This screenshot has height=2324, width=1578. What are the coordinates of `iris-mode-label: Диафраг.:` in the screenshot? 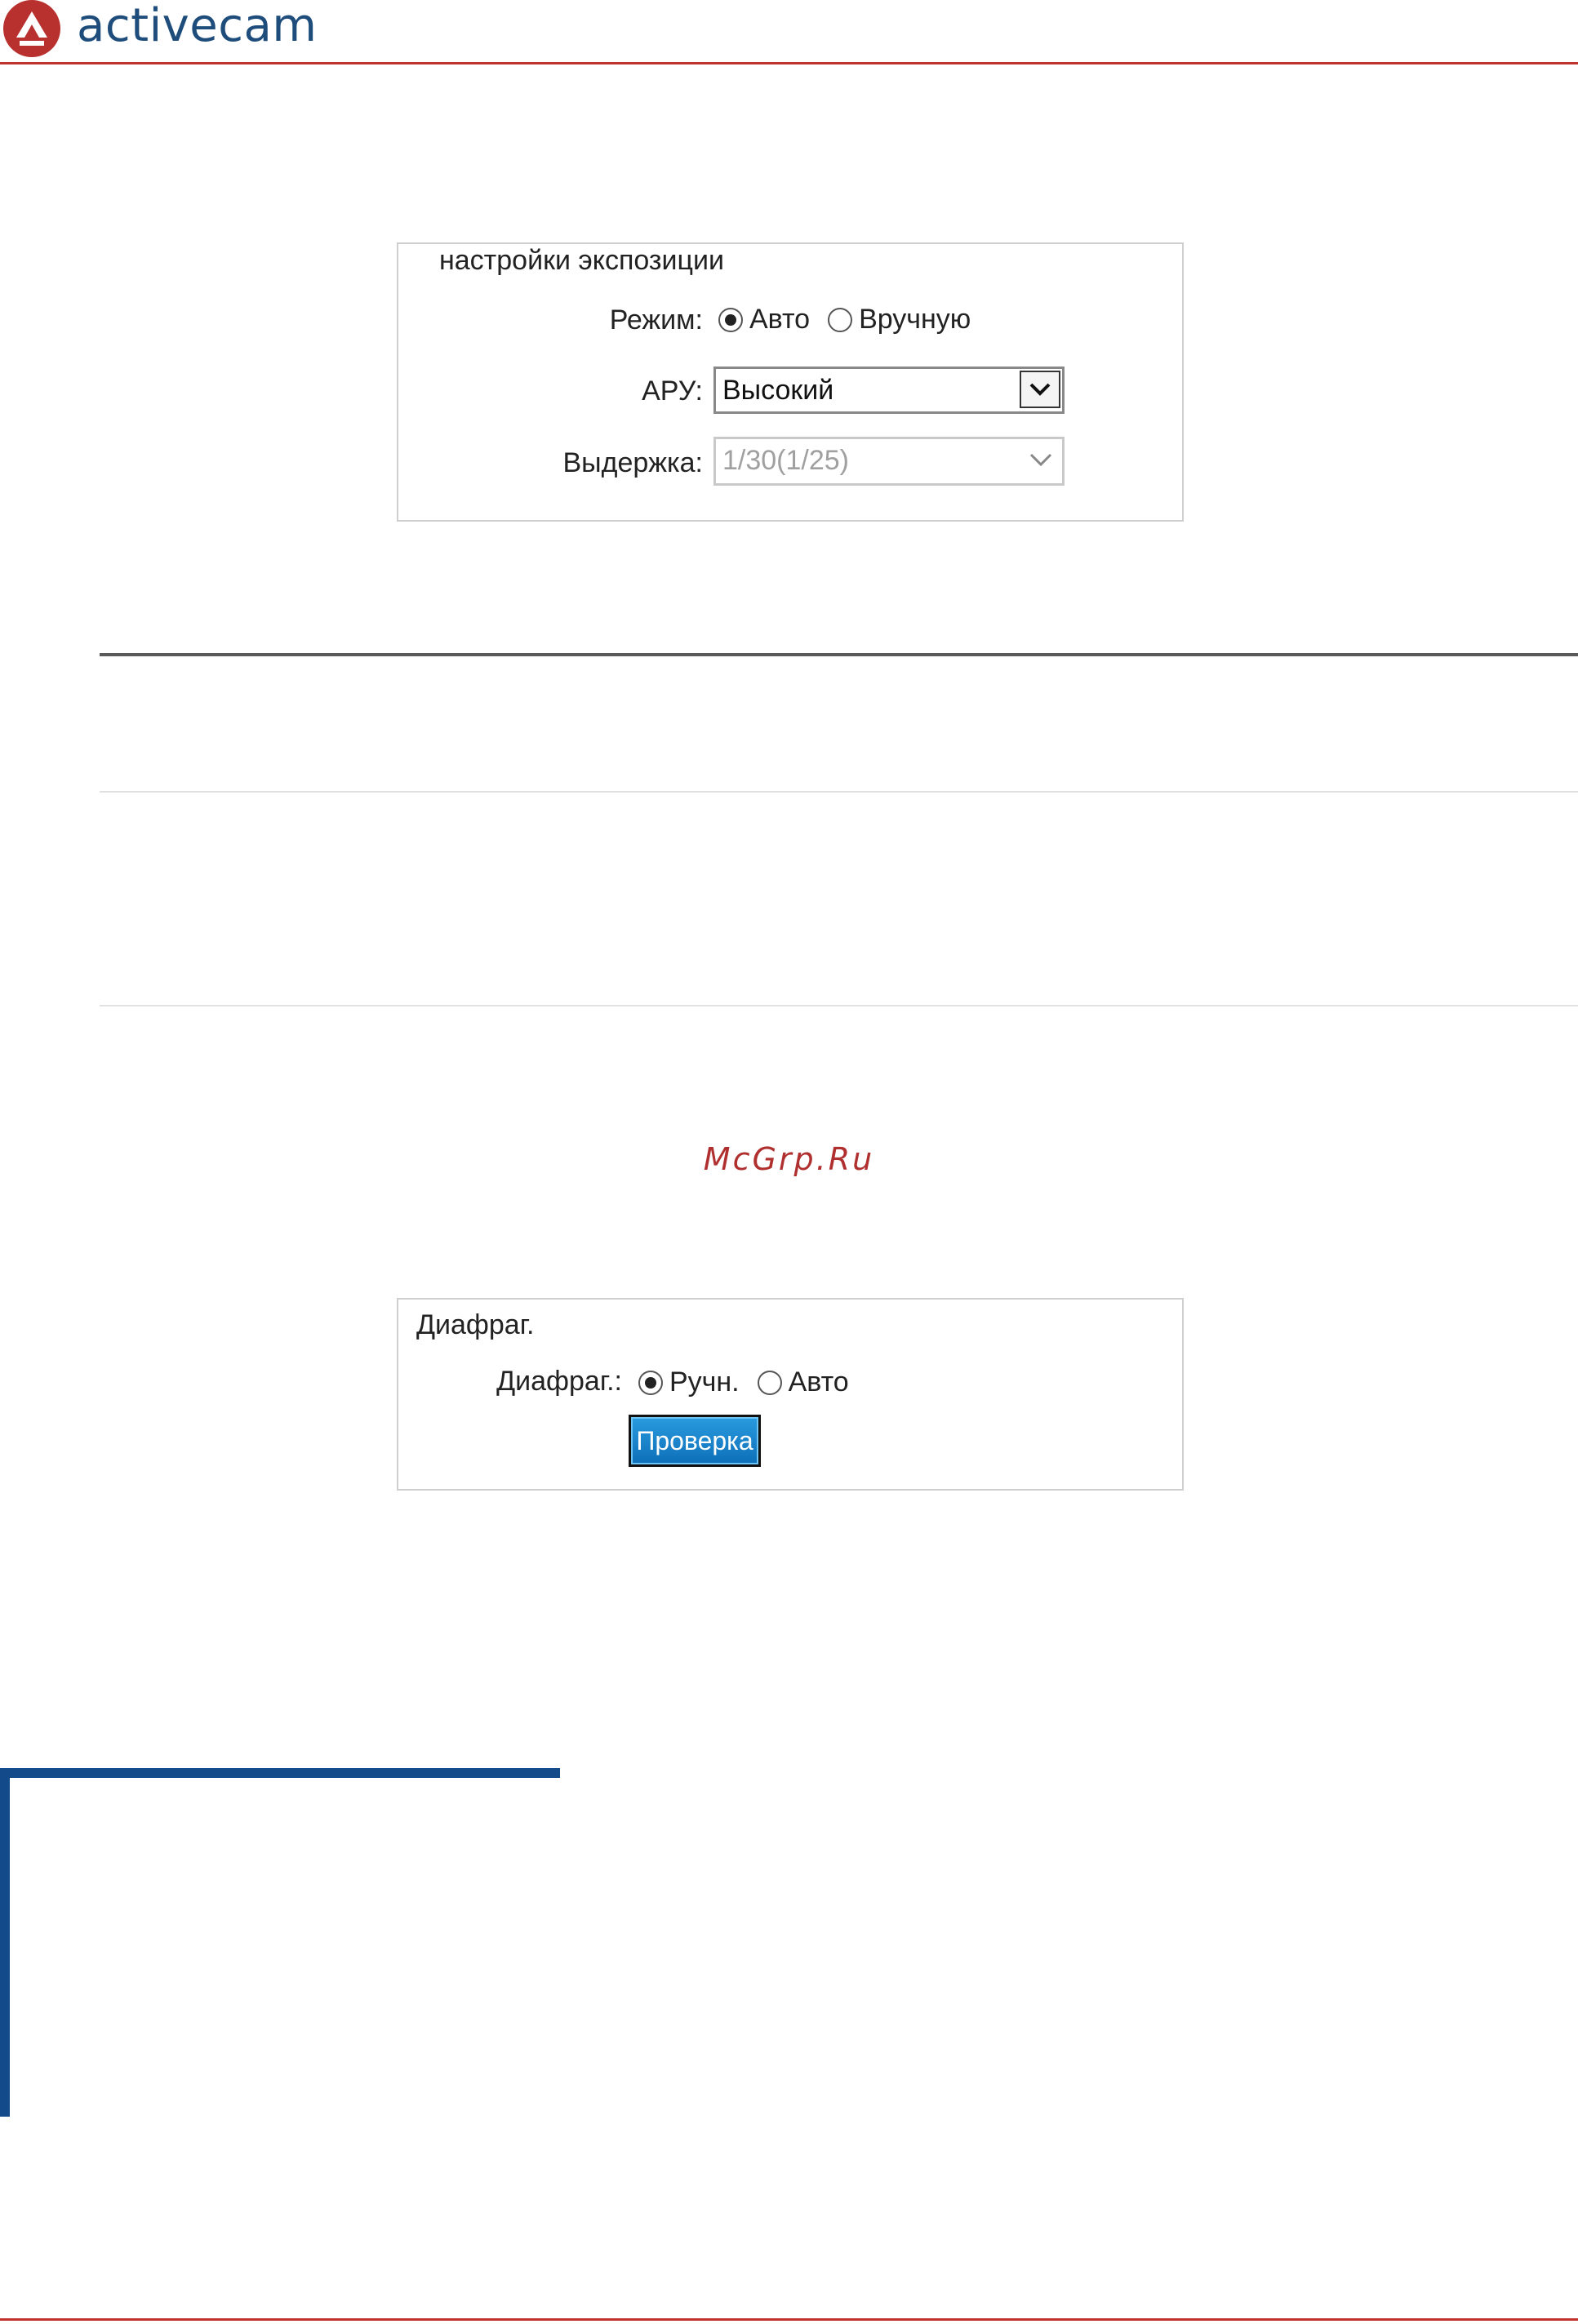 It's located at (559, 1381).